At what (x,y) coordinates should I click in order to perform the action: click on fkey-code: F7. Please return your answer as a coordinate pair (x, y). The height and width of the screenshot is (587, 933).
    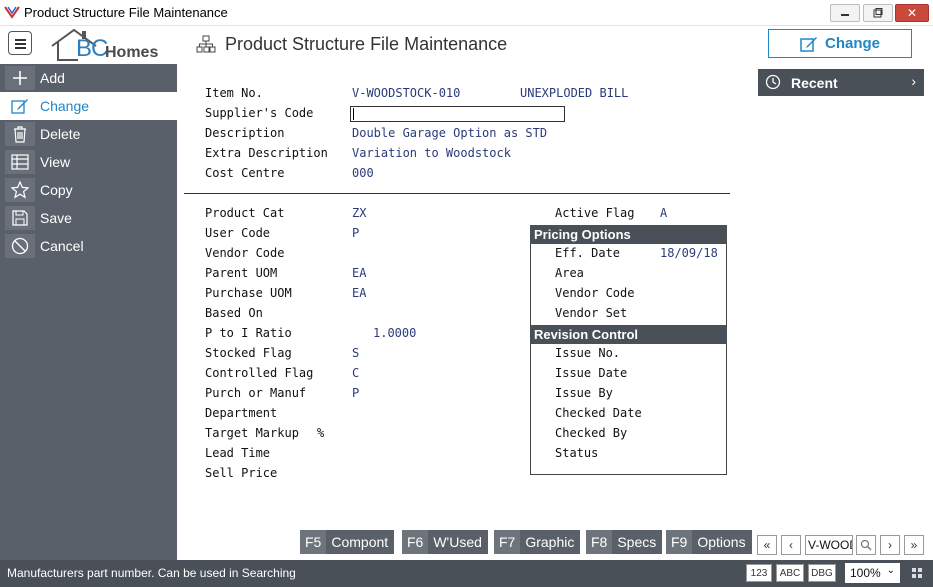
    Looking at the image, I should click on (507, 542).